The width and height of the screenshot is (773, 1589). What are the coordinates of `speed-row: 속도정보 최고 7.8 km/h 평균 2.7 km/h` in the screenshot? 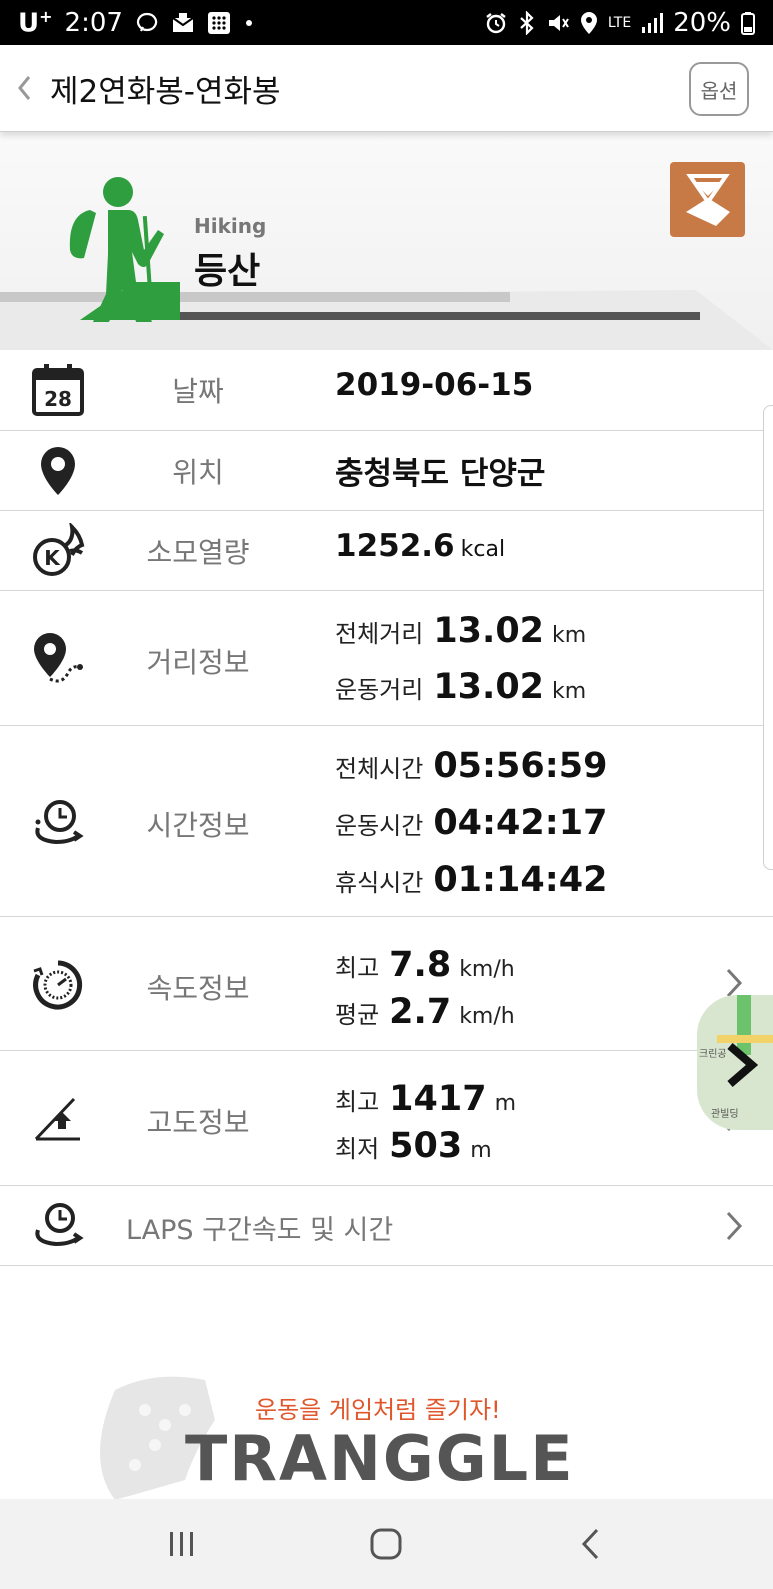 It's located at (386, 984).